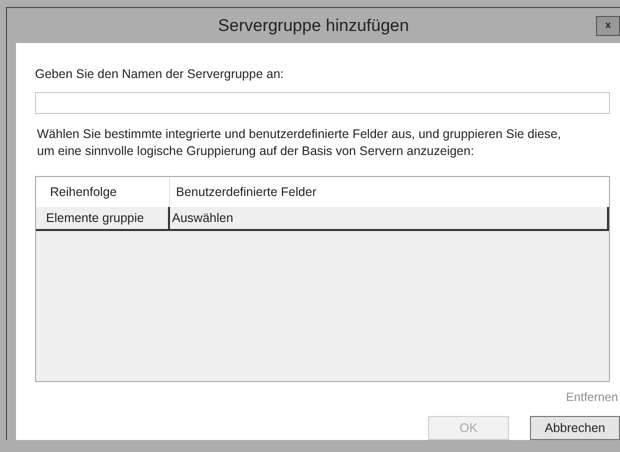  I want to click on table-cell: Elemente gruppie, so click(103, 218).